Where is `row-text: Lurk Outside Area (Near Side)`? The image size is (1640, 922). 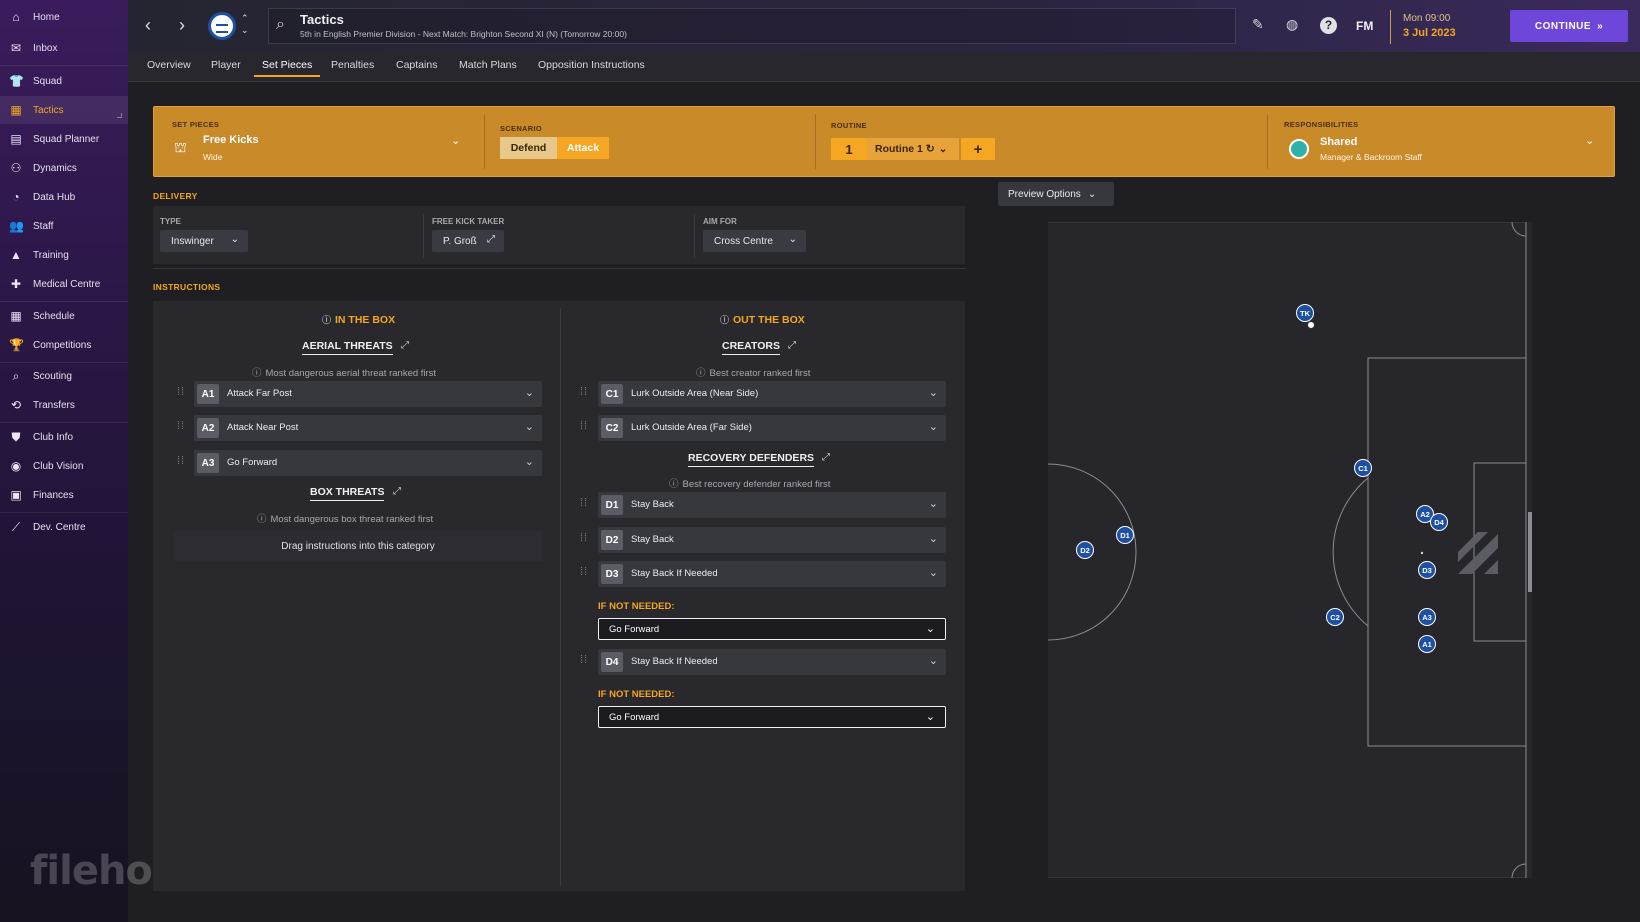
row-text: Lurk Outside Area (Near Side) is located at coordinates (695, 393).